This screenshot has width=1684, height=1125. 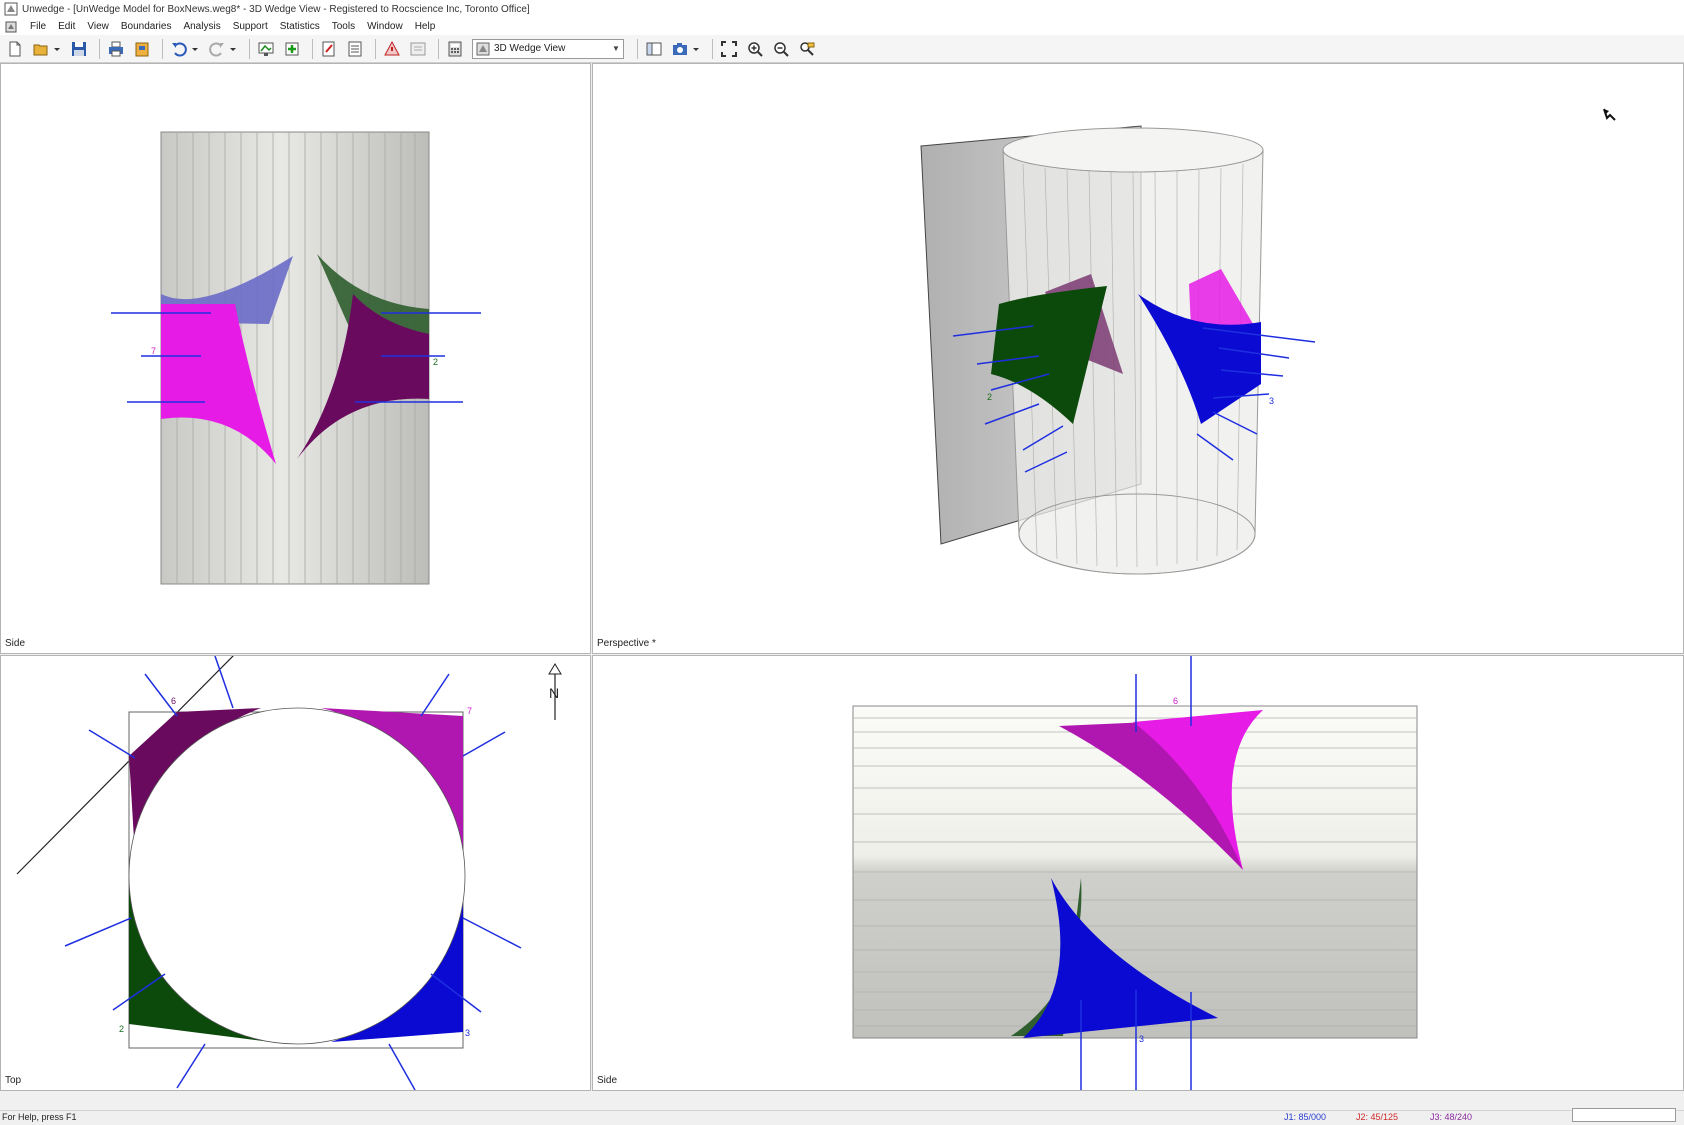 I want to click on sidebar-icon, so click(x=654, y=48).